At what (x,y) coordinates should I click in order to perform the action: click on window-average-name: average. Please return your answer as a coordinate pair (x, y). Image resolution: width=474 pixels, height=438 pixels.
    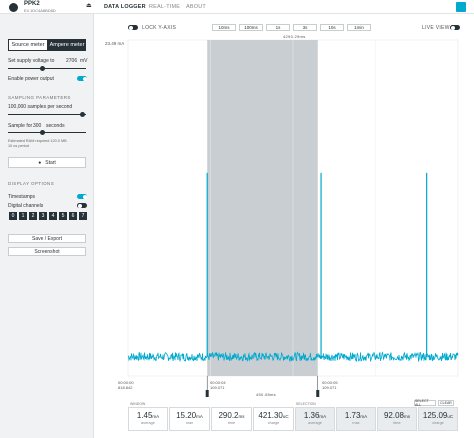
    Looking at the image, I should click on (148, 423).